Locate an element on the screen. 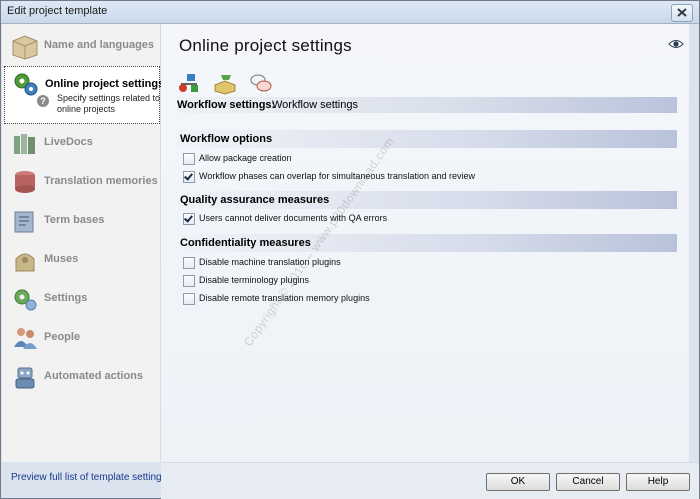 This screenshot has width=700, height=499. sidebar-item-label: Online project settings is located at coordinates (105, 84).